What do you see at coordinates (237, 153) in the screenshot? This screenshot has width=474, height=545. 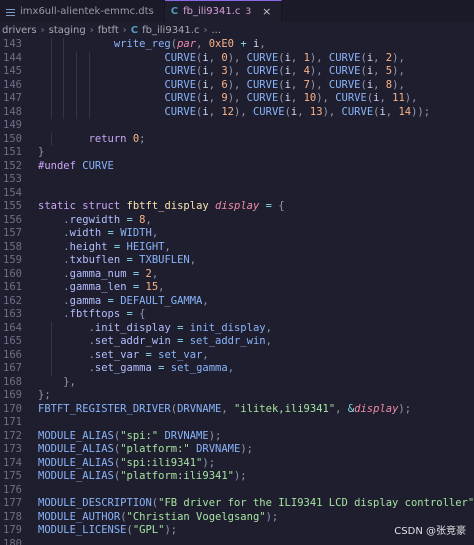 I see `code-line: 151}` at bounding box center [237, 153].